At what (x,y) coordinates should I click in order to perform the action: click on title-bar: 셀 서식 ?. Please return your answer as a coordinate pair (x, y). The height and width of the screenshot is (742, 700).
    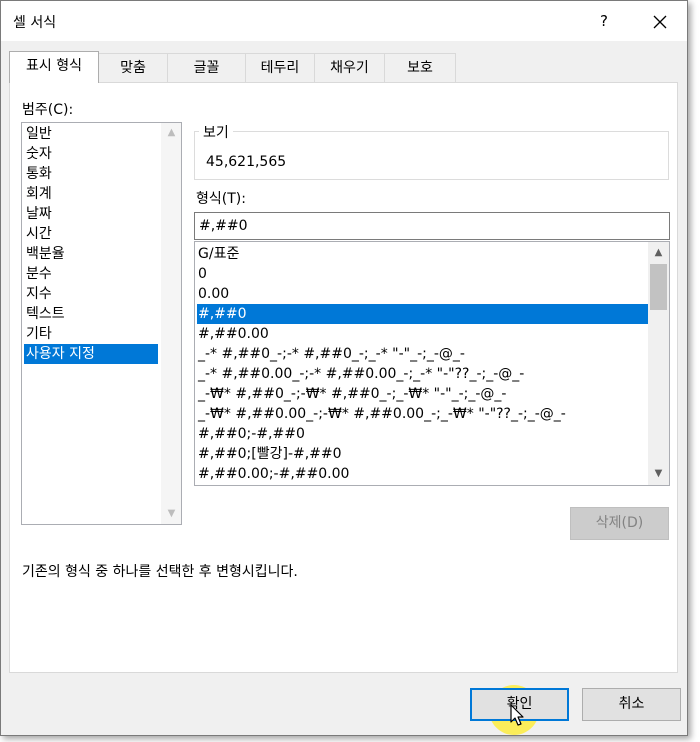
    Looking at the image, I should click on (344, 21).